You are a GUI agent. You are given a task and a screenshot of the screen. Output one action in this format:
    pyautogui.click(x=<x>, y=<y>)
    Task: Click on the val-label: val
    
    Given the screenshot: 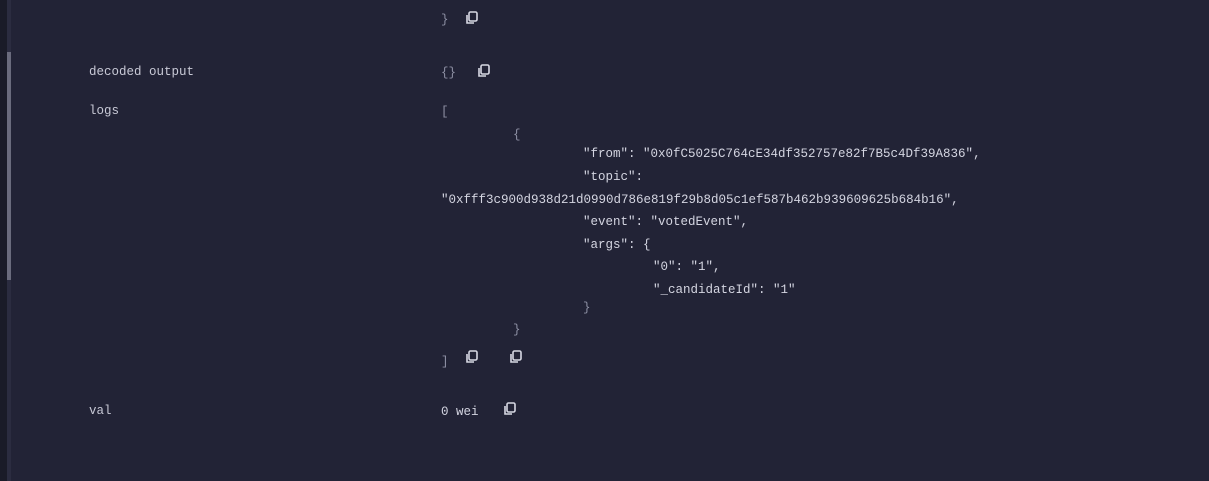 What is the action you would take?
    pyautogui.click(x=100, y=411)
    